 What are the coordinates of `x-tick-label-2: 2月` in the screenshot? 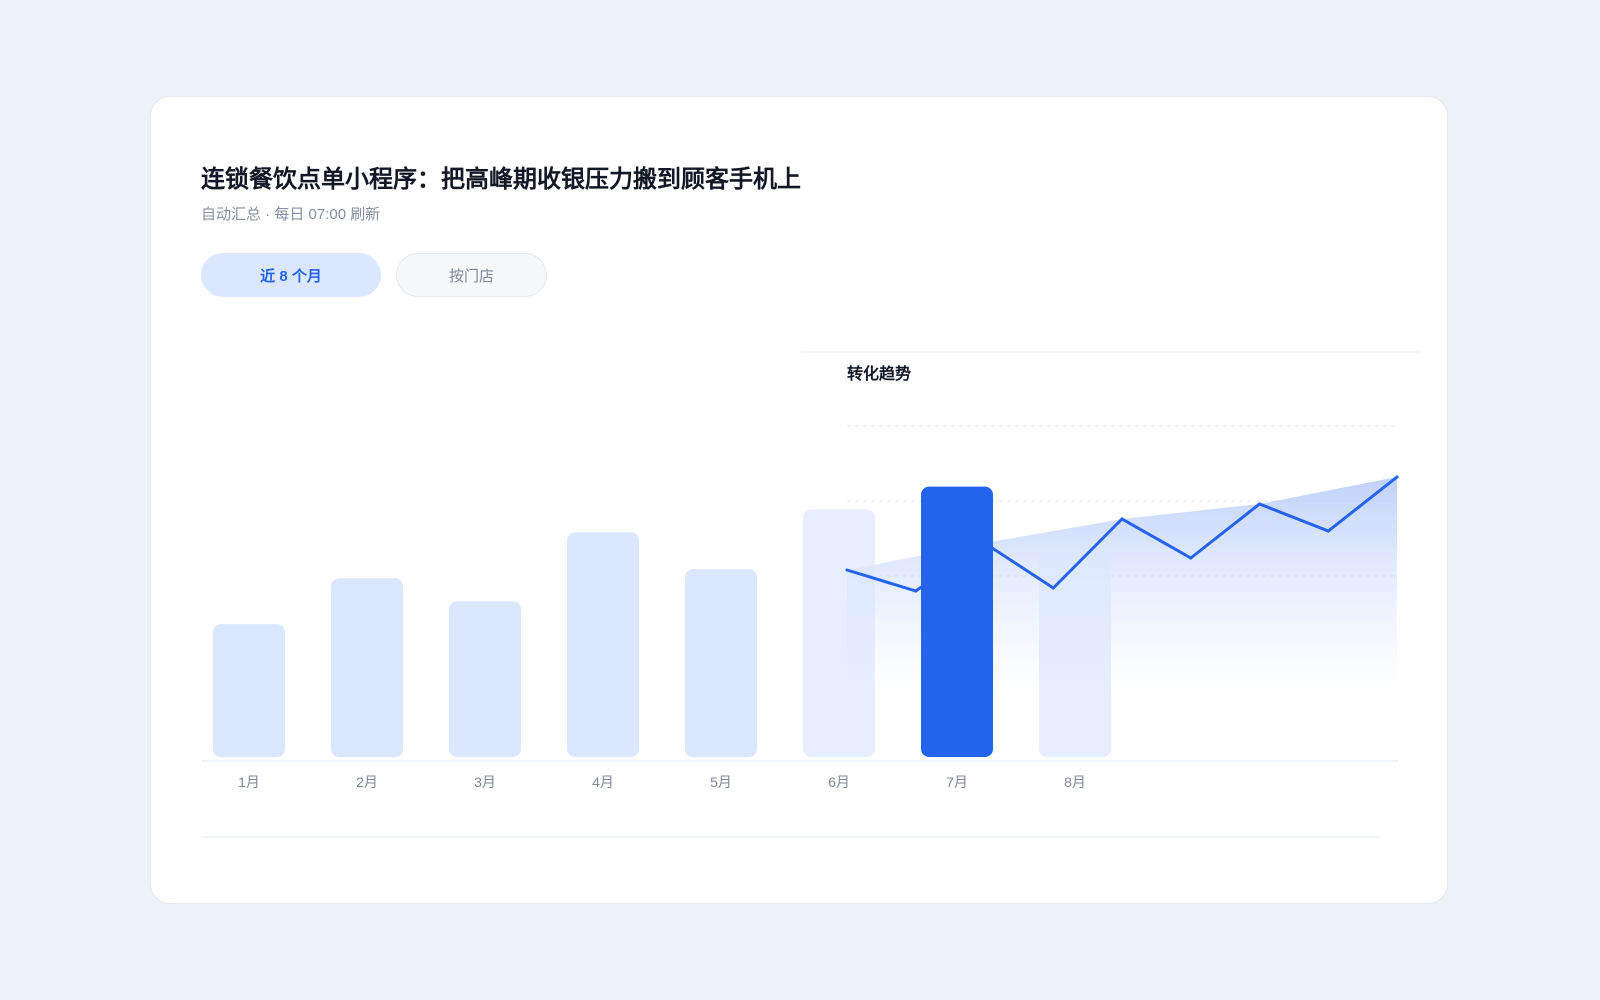 It's located at (367, 782).